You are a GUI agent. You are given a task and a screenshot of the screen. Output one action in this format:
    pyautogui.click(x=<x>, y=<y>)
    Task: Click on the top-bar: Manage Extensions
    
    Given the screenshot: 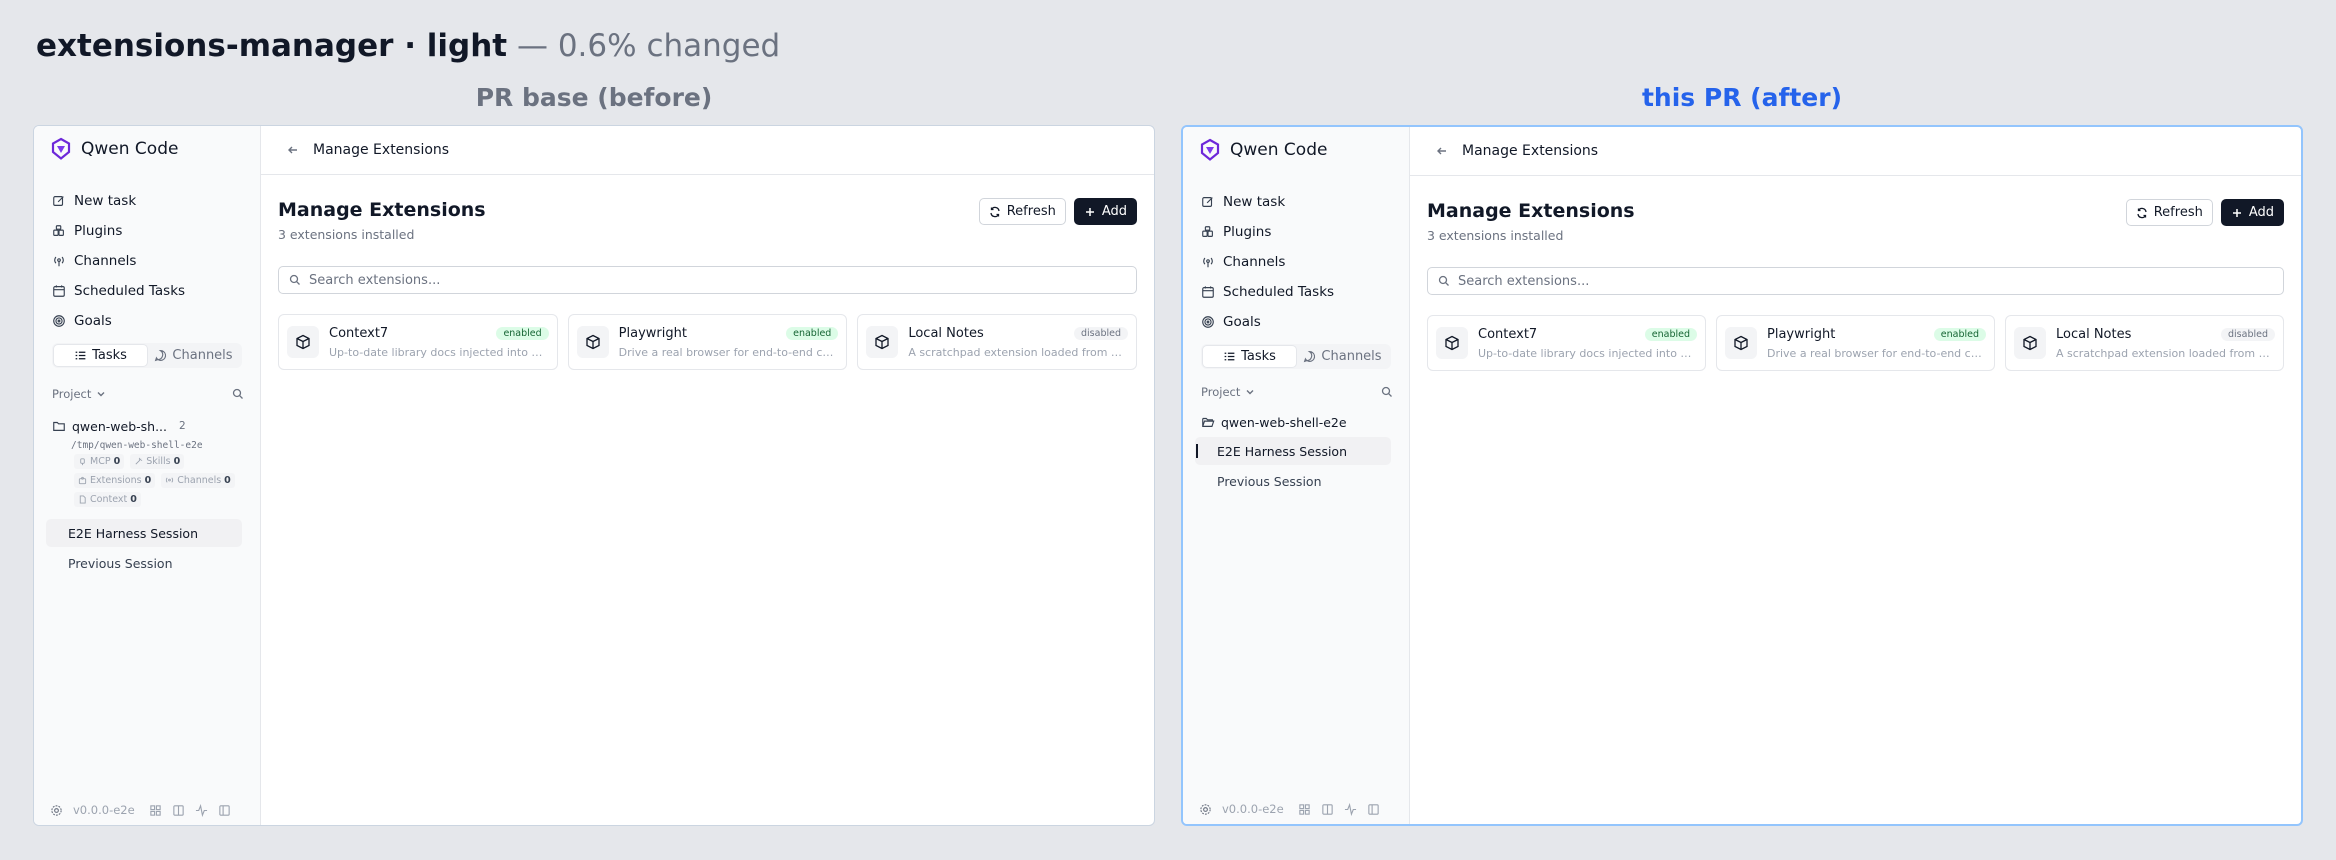 What is the action you would take?
    pyautogui.click(x=1855, y=151)
    